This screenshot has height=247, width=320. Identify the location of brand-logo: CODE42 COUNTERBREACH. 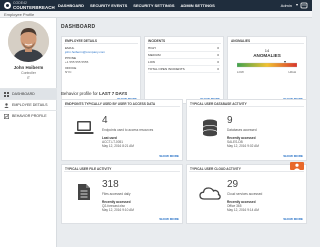
(29, 5).